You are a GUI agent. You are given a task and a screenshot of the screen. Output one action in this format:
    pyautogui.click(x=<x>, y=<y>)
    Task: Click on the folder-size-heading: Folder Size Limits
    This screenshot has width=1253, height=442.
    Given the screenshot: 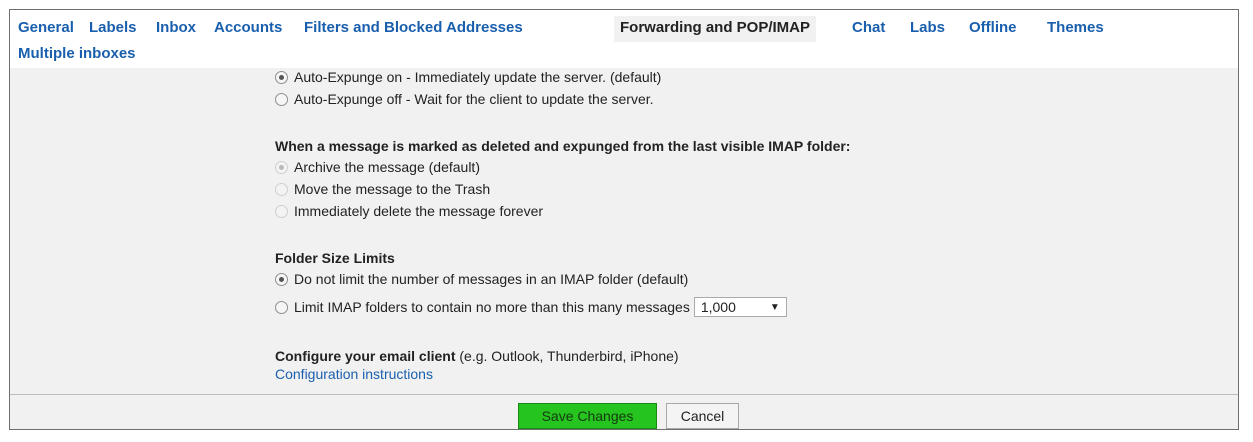 What is the action you would take?
    pyautogui.click(x=335, y=258)
    